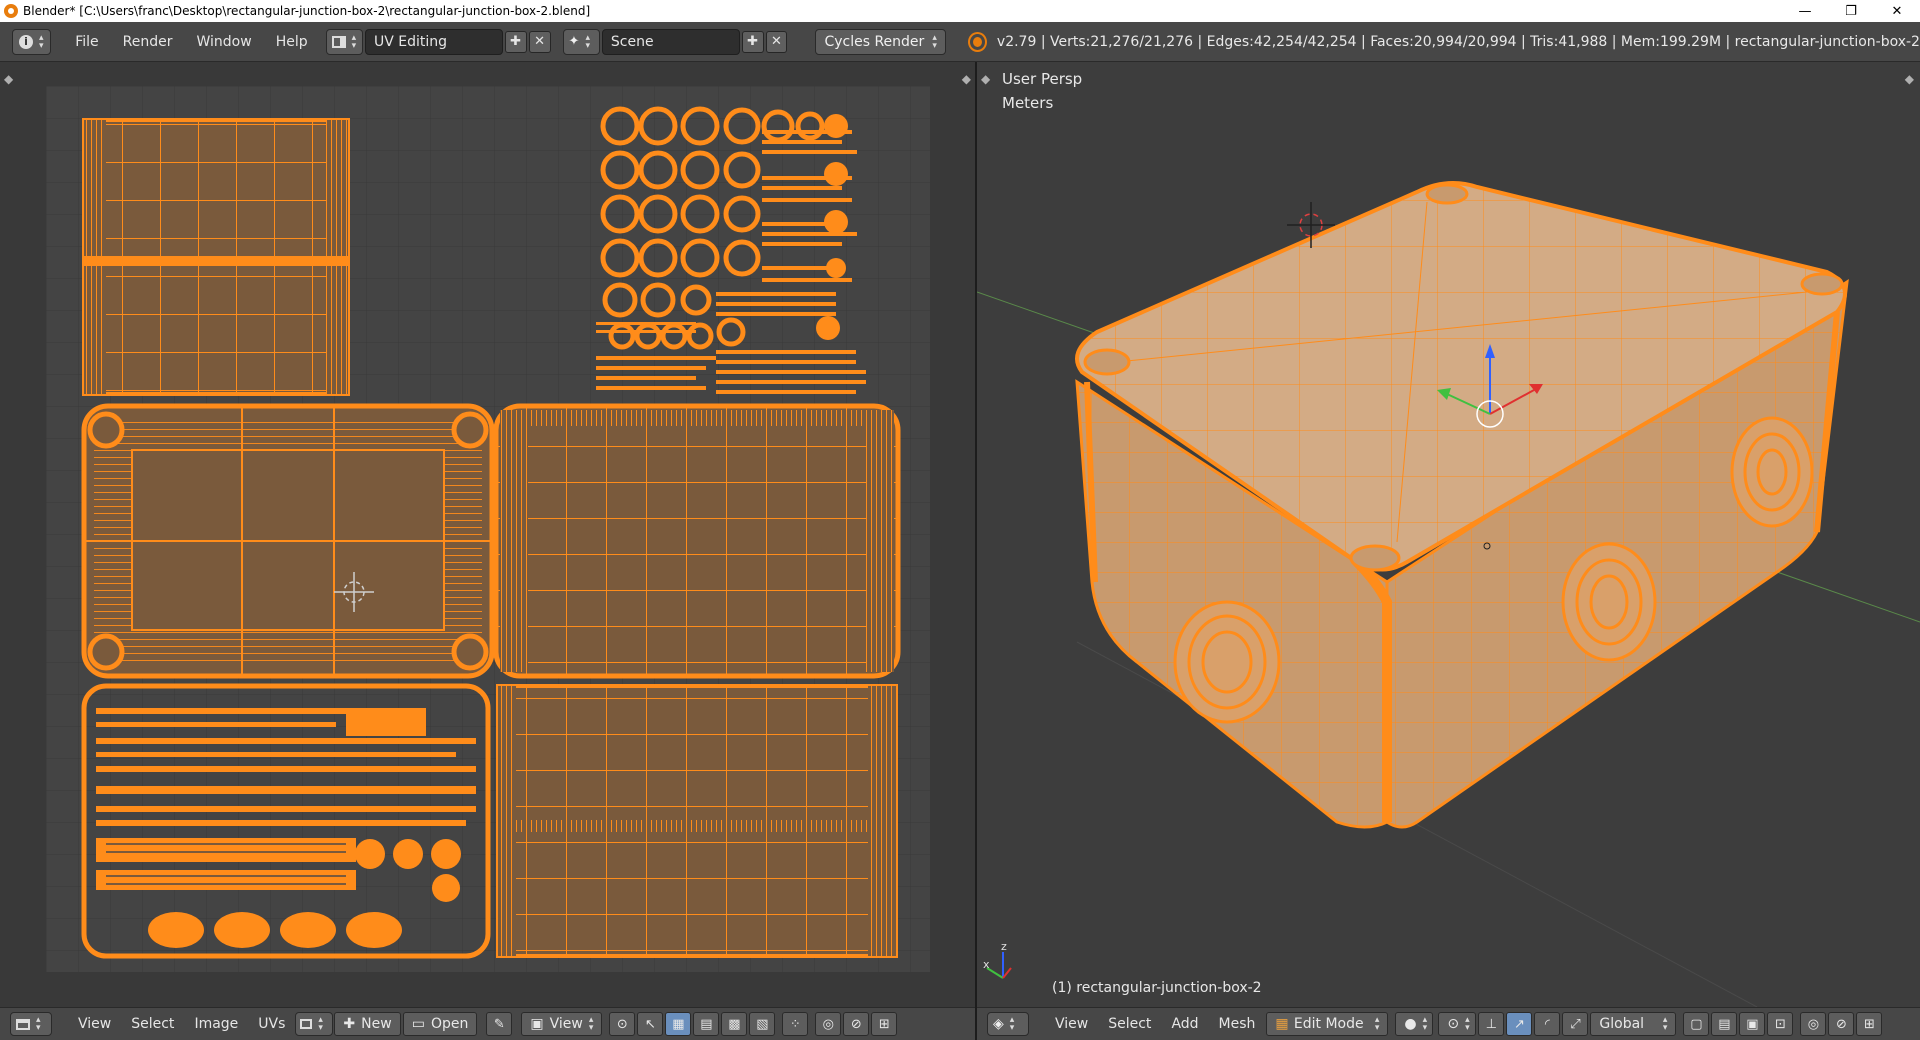 This screenshot has width=1920, height=1040. I want to click on vertex-select-mode-icon: ▢, so click(1696, 1024).